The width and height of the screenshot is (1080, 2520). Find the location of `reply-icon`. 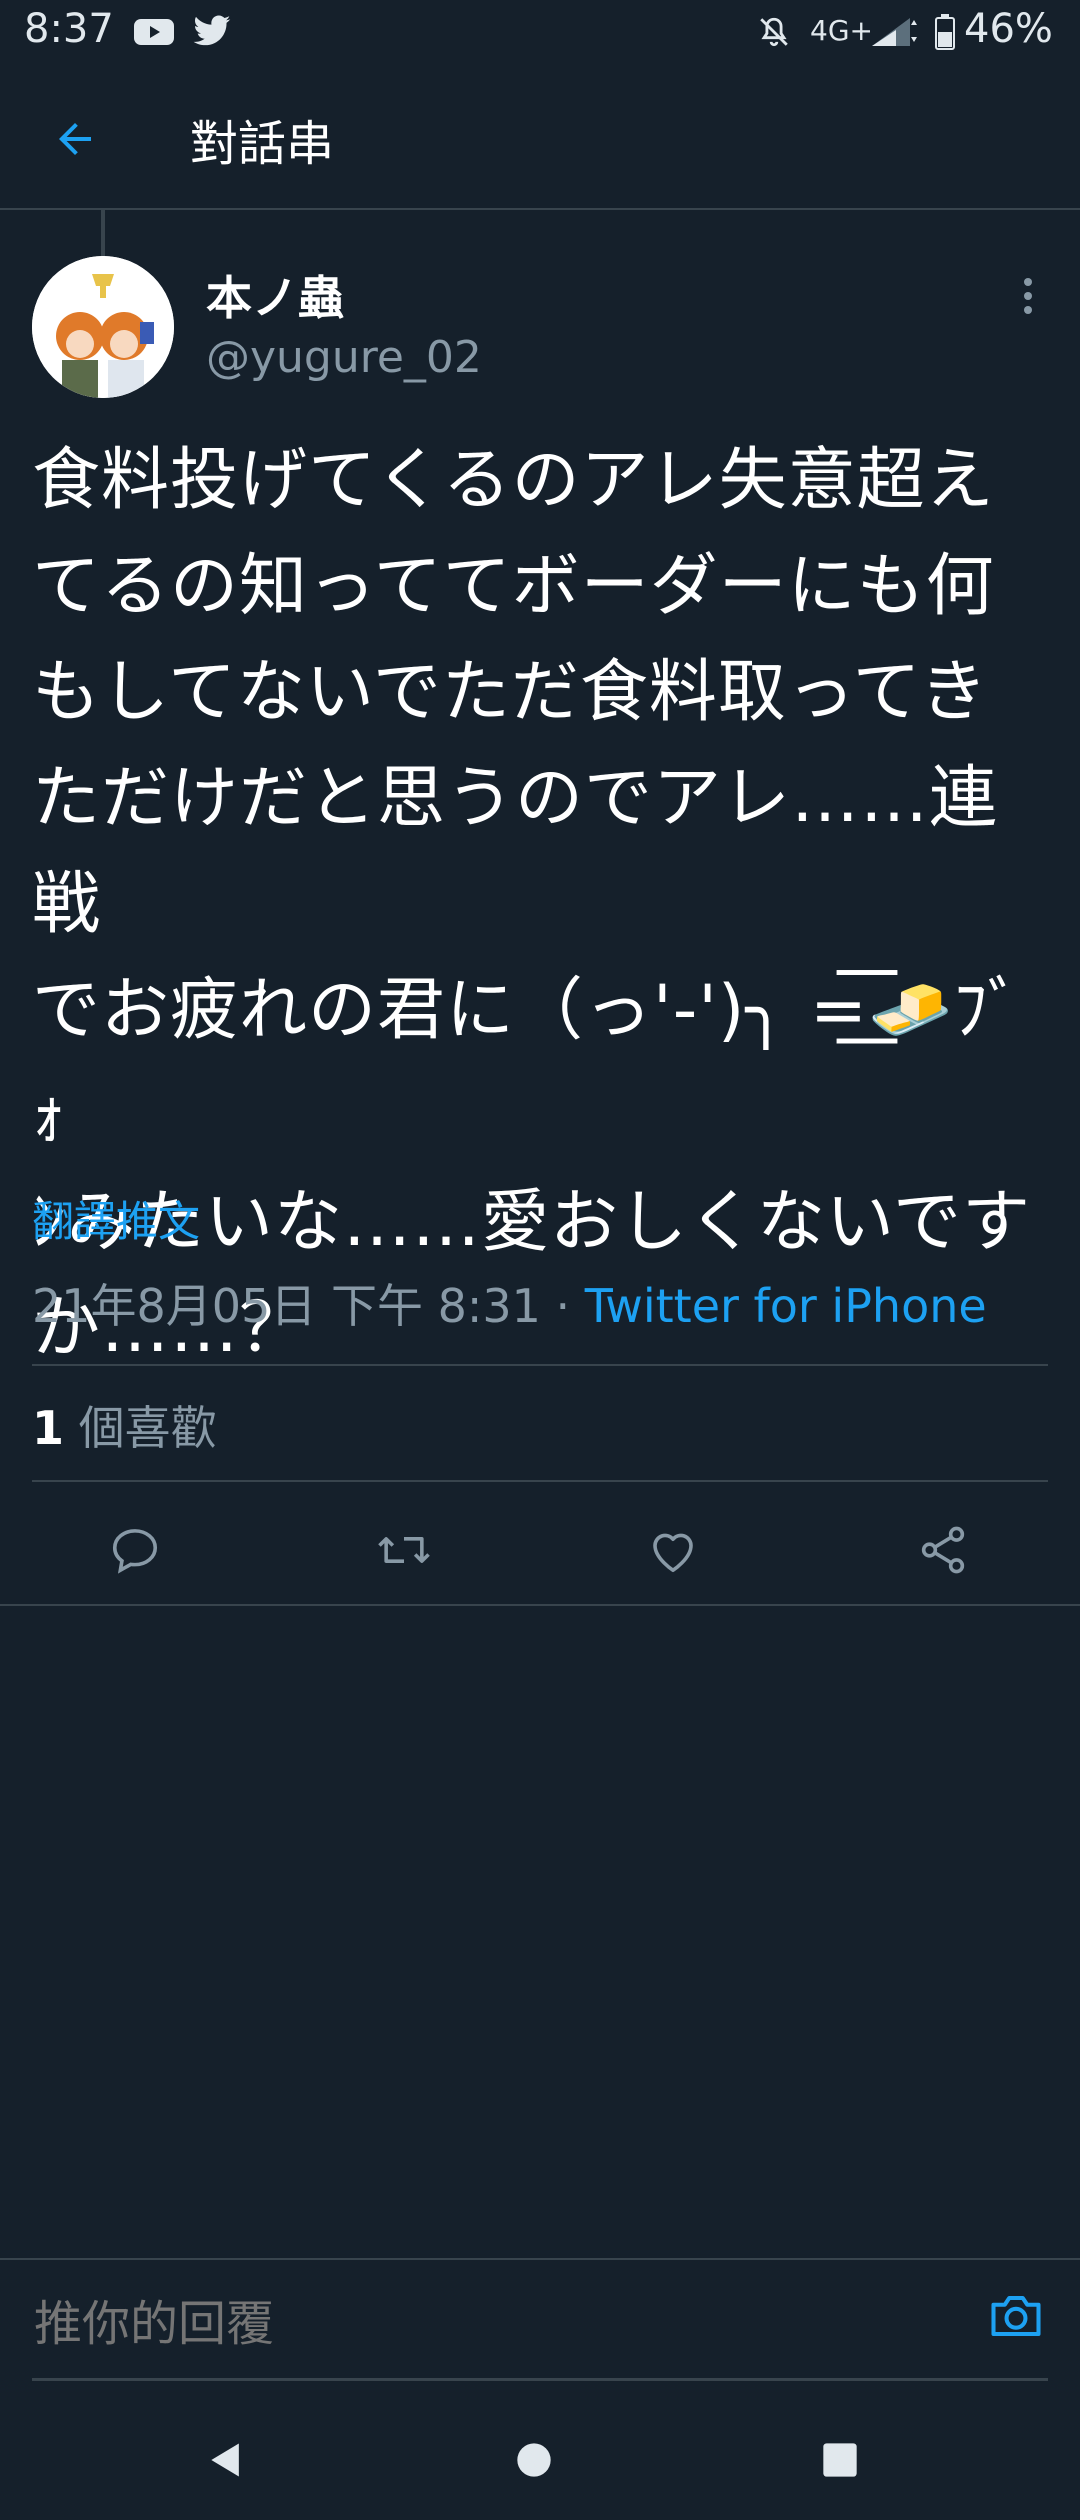

reply-icon is located at coordinates (135, 1551).